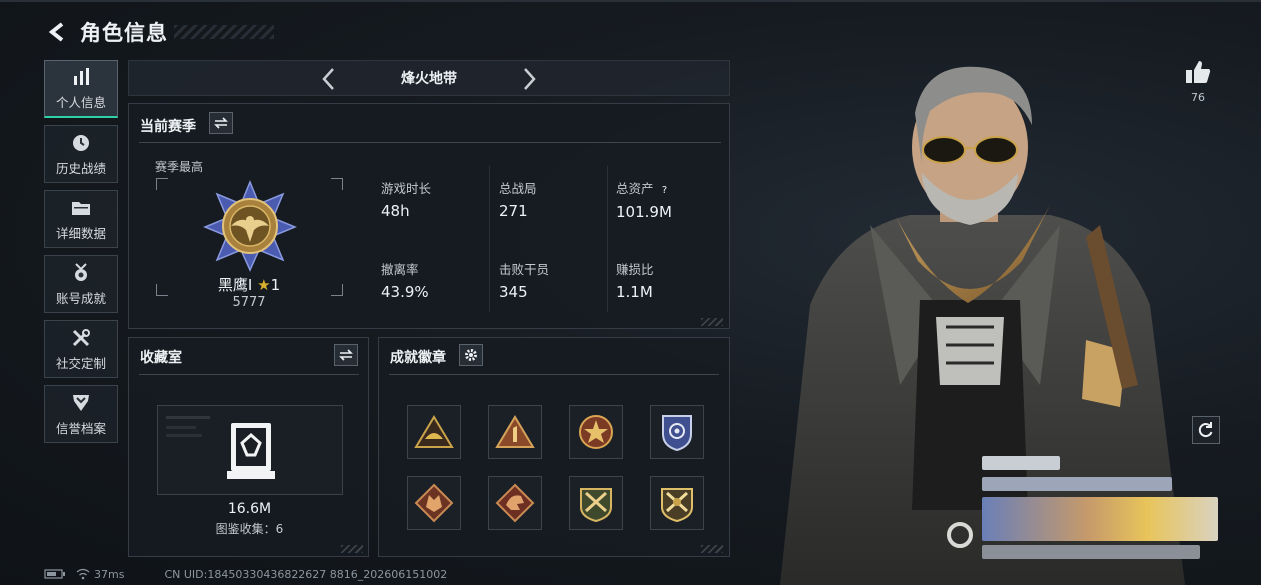 Image resolution: width=1261 pixels, height=585 pixels. I want to click on season-name: 烽火地带, so click(429, 79).